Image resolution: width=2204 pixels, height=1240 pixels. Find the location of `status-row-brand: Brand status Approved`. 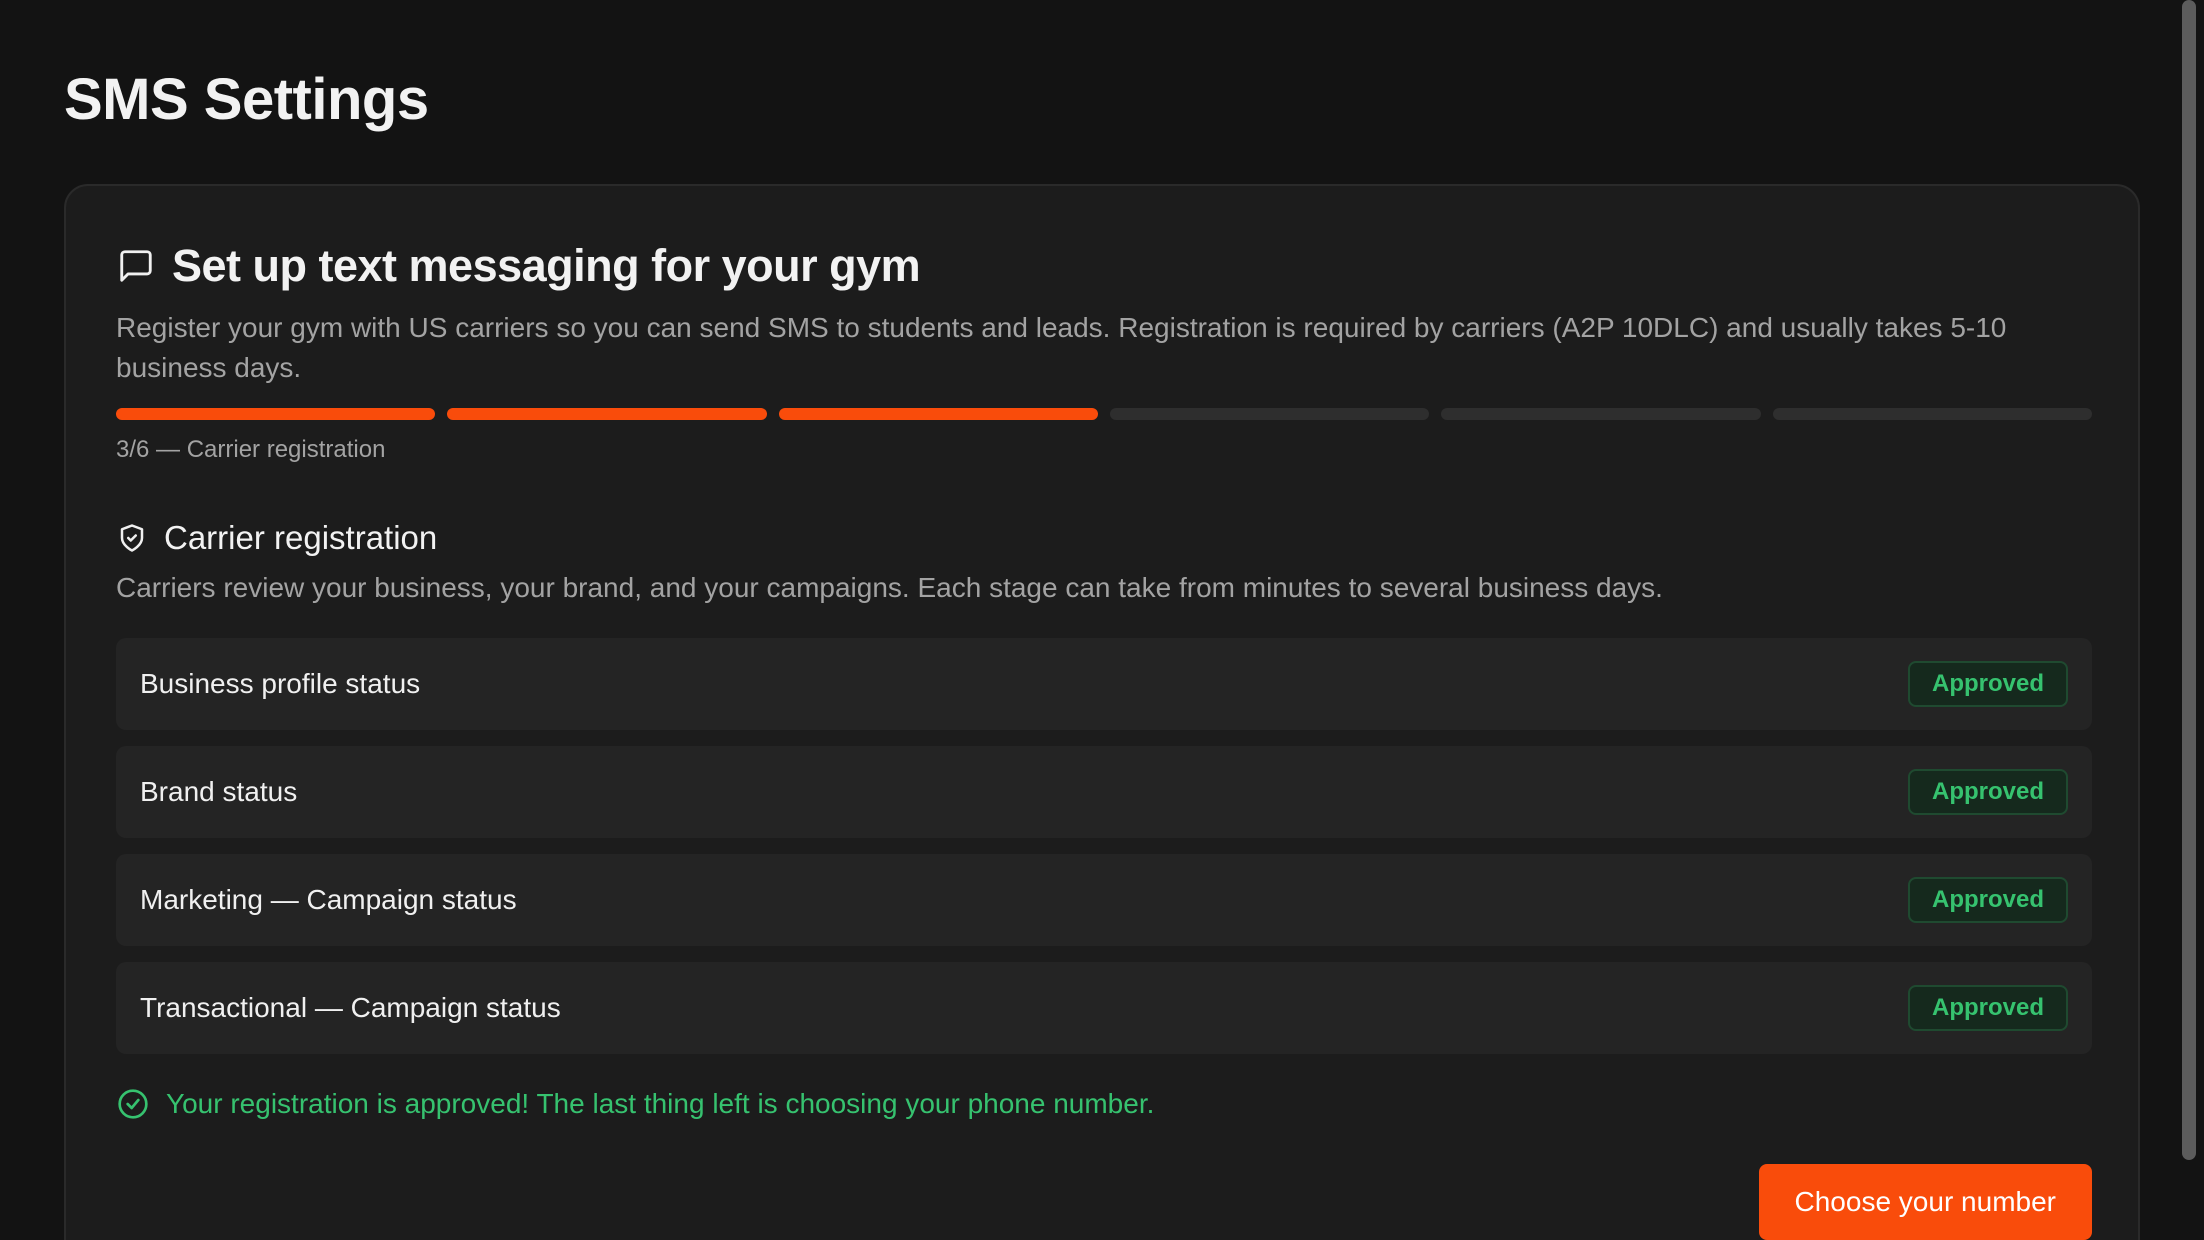

status-row-brand: Brand status Approved is located at coordinates (1104, 792).